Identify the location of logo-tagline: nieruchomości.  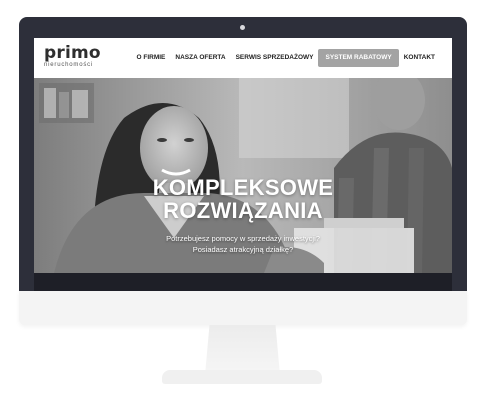
(69, 65).